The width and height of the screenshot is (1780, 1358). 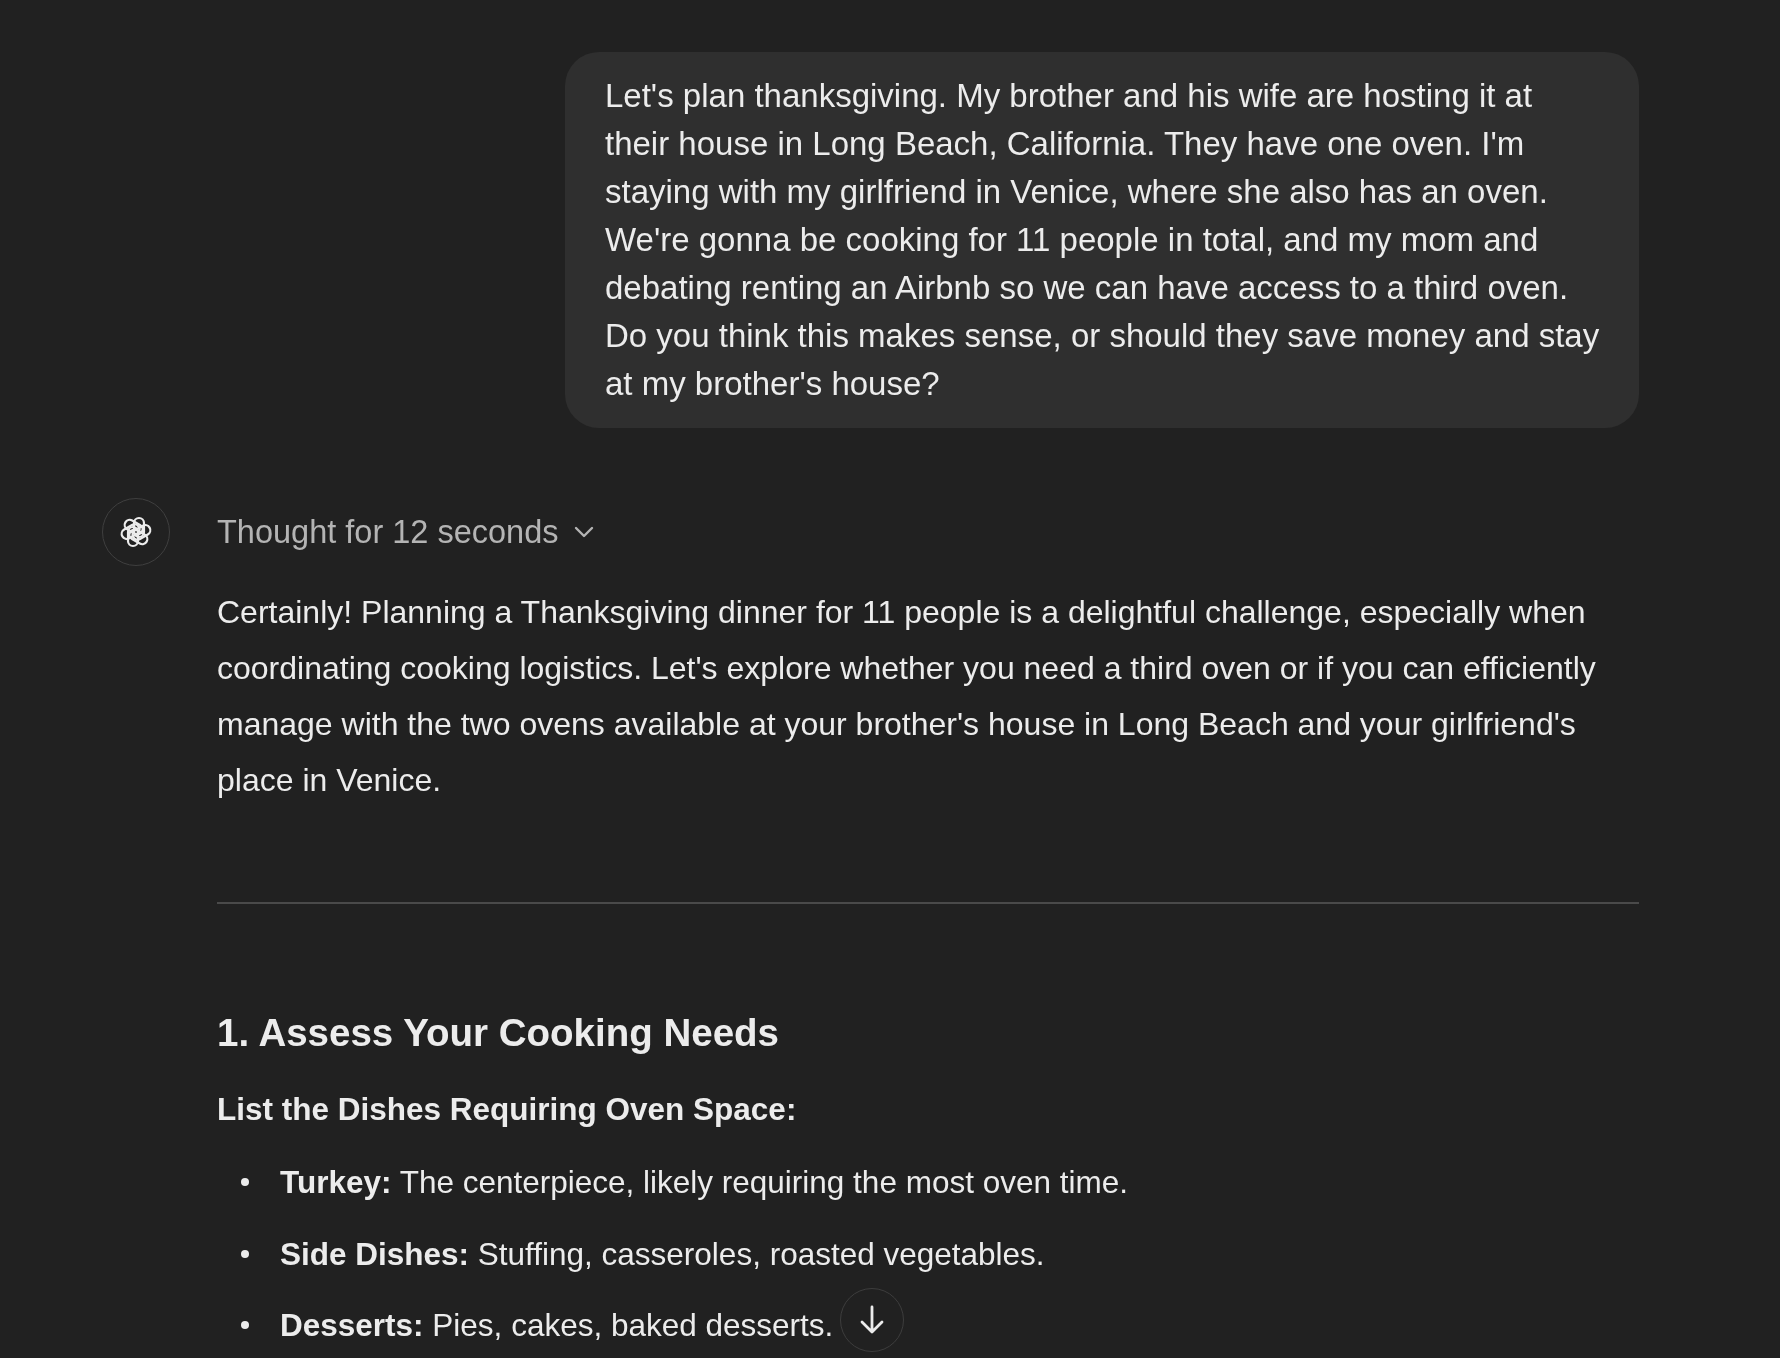 I want to click on list-heading: List the Dishes Requiring Oven Space:, so click(x=507, y=1109).